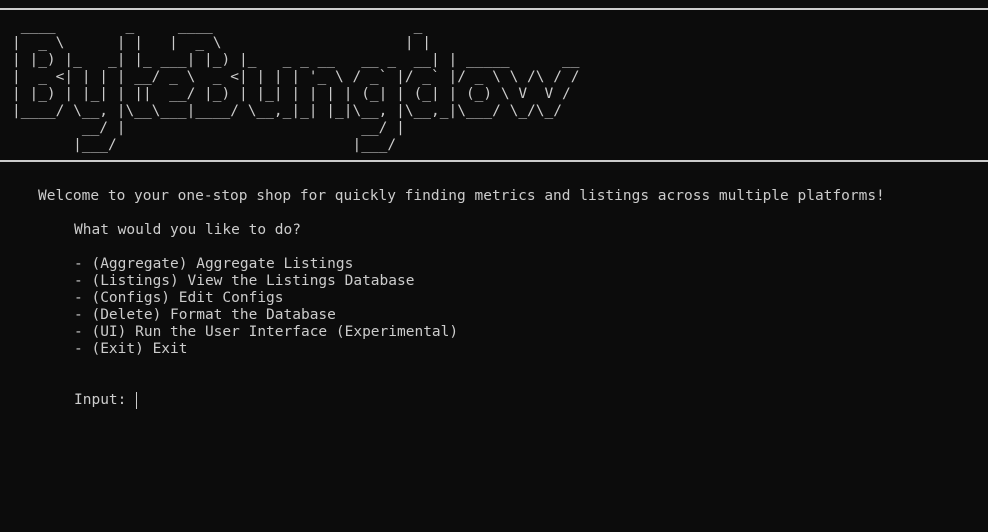  Describe the element at coordinates (100, 400) in the screenshot. I see `input-label: Input:` at that location.